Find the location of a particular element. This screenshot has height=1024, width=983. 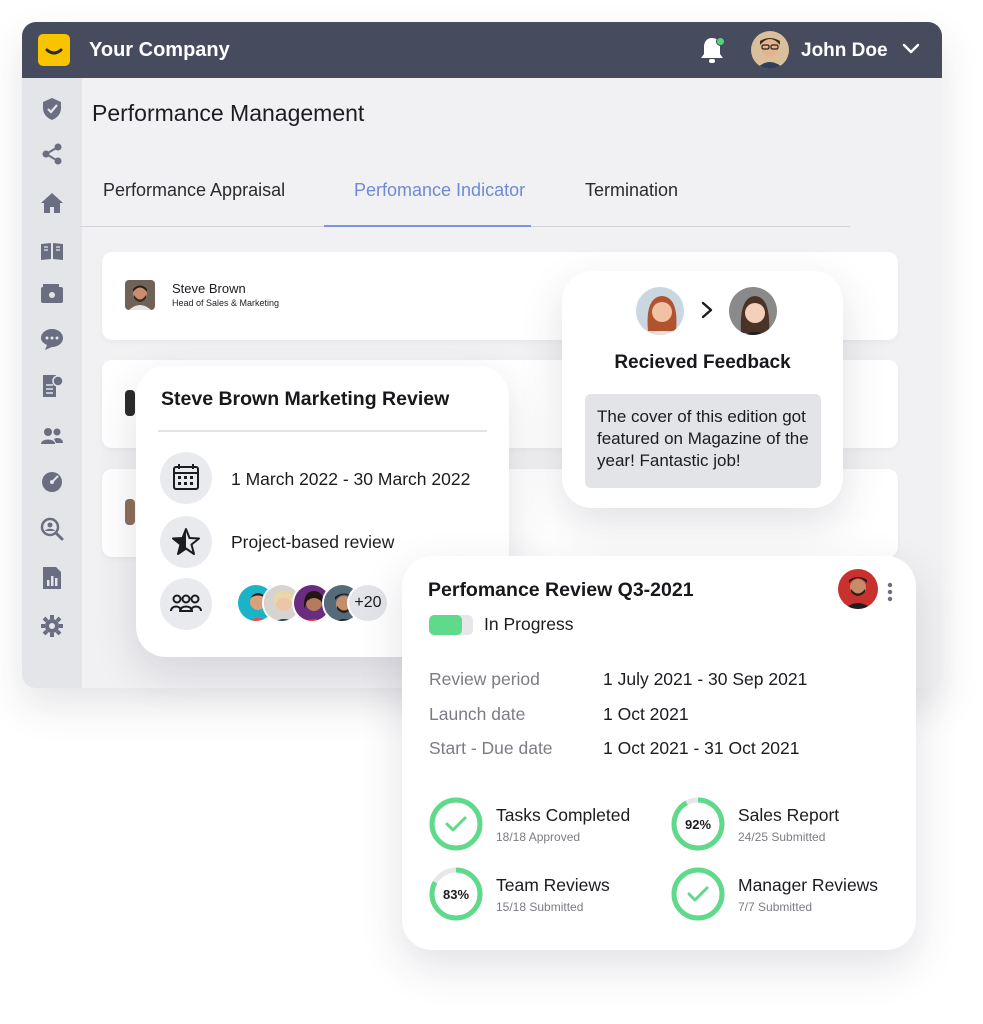

tab-performance-indicator: Perfomance Indicator is located at coordinates (439, 190).